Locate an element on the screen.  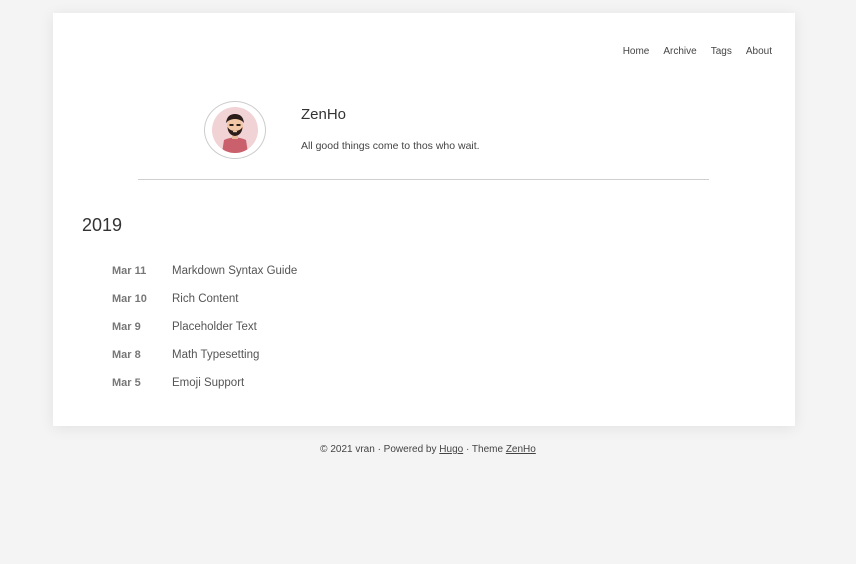
nav-archive-link: Archive is located at coordinates (679, 51).